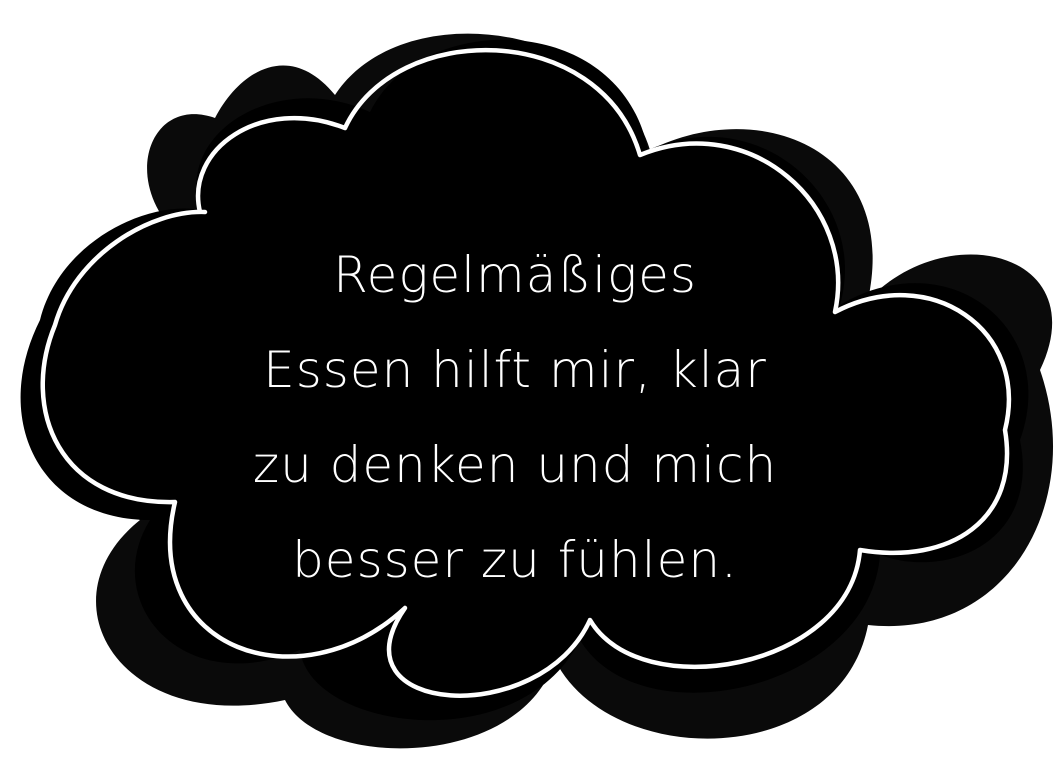 The width and height of the screenshot is (1061, 771). What do you see at coordinates (515, 465) in the screenshot?
I see `quote-line-3: zu denken und mich` at bounding box center [515, 465].